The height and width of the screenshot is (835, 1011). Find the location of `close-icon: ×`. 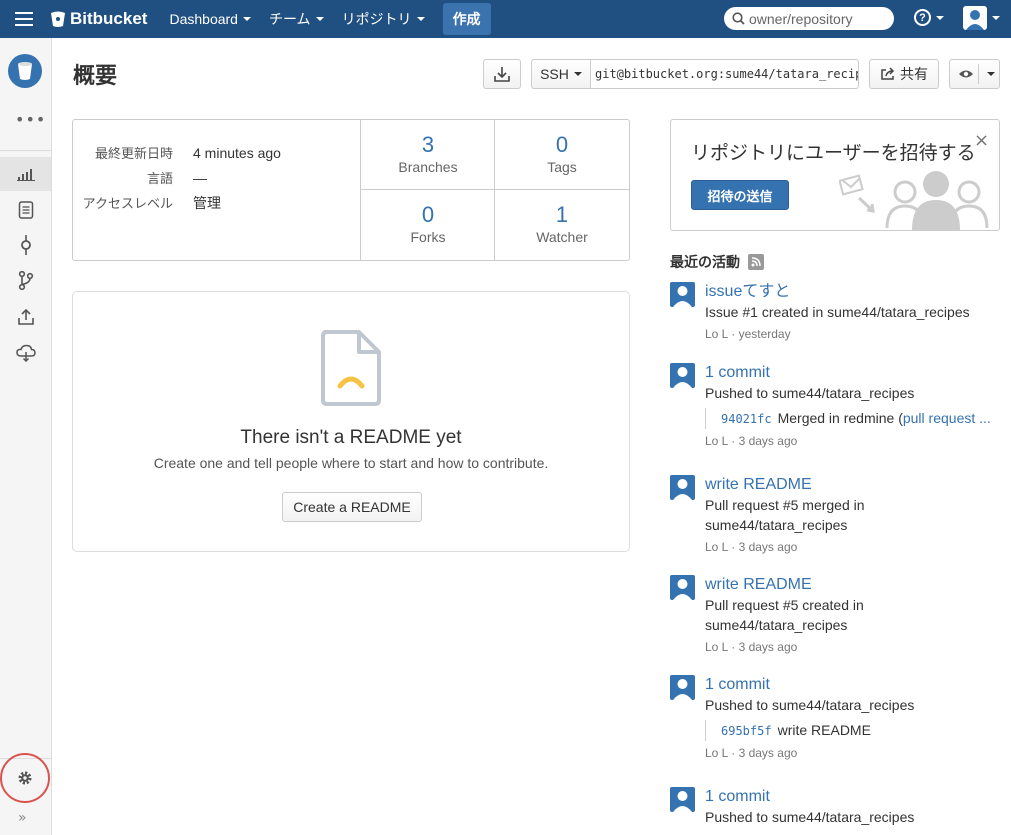

close-icon: × is located at coordinates (981, 140).